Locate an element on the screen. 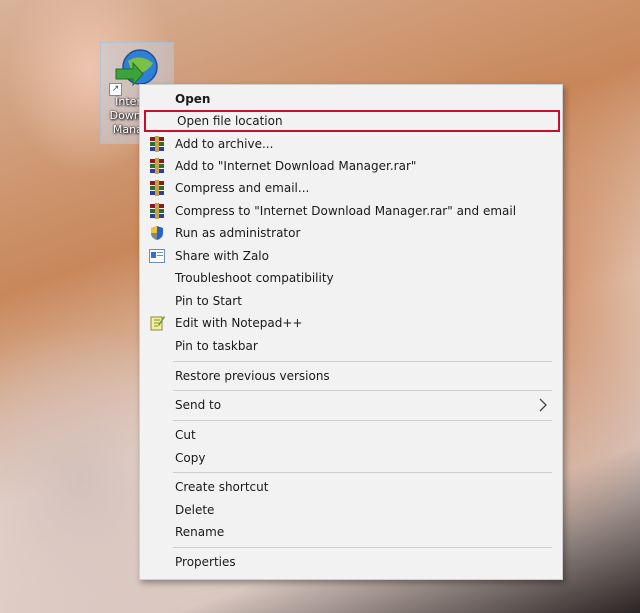 The height and width of the screenshot is (613, 640). menu-item-label: Send to is located at coordinates (198, 405).